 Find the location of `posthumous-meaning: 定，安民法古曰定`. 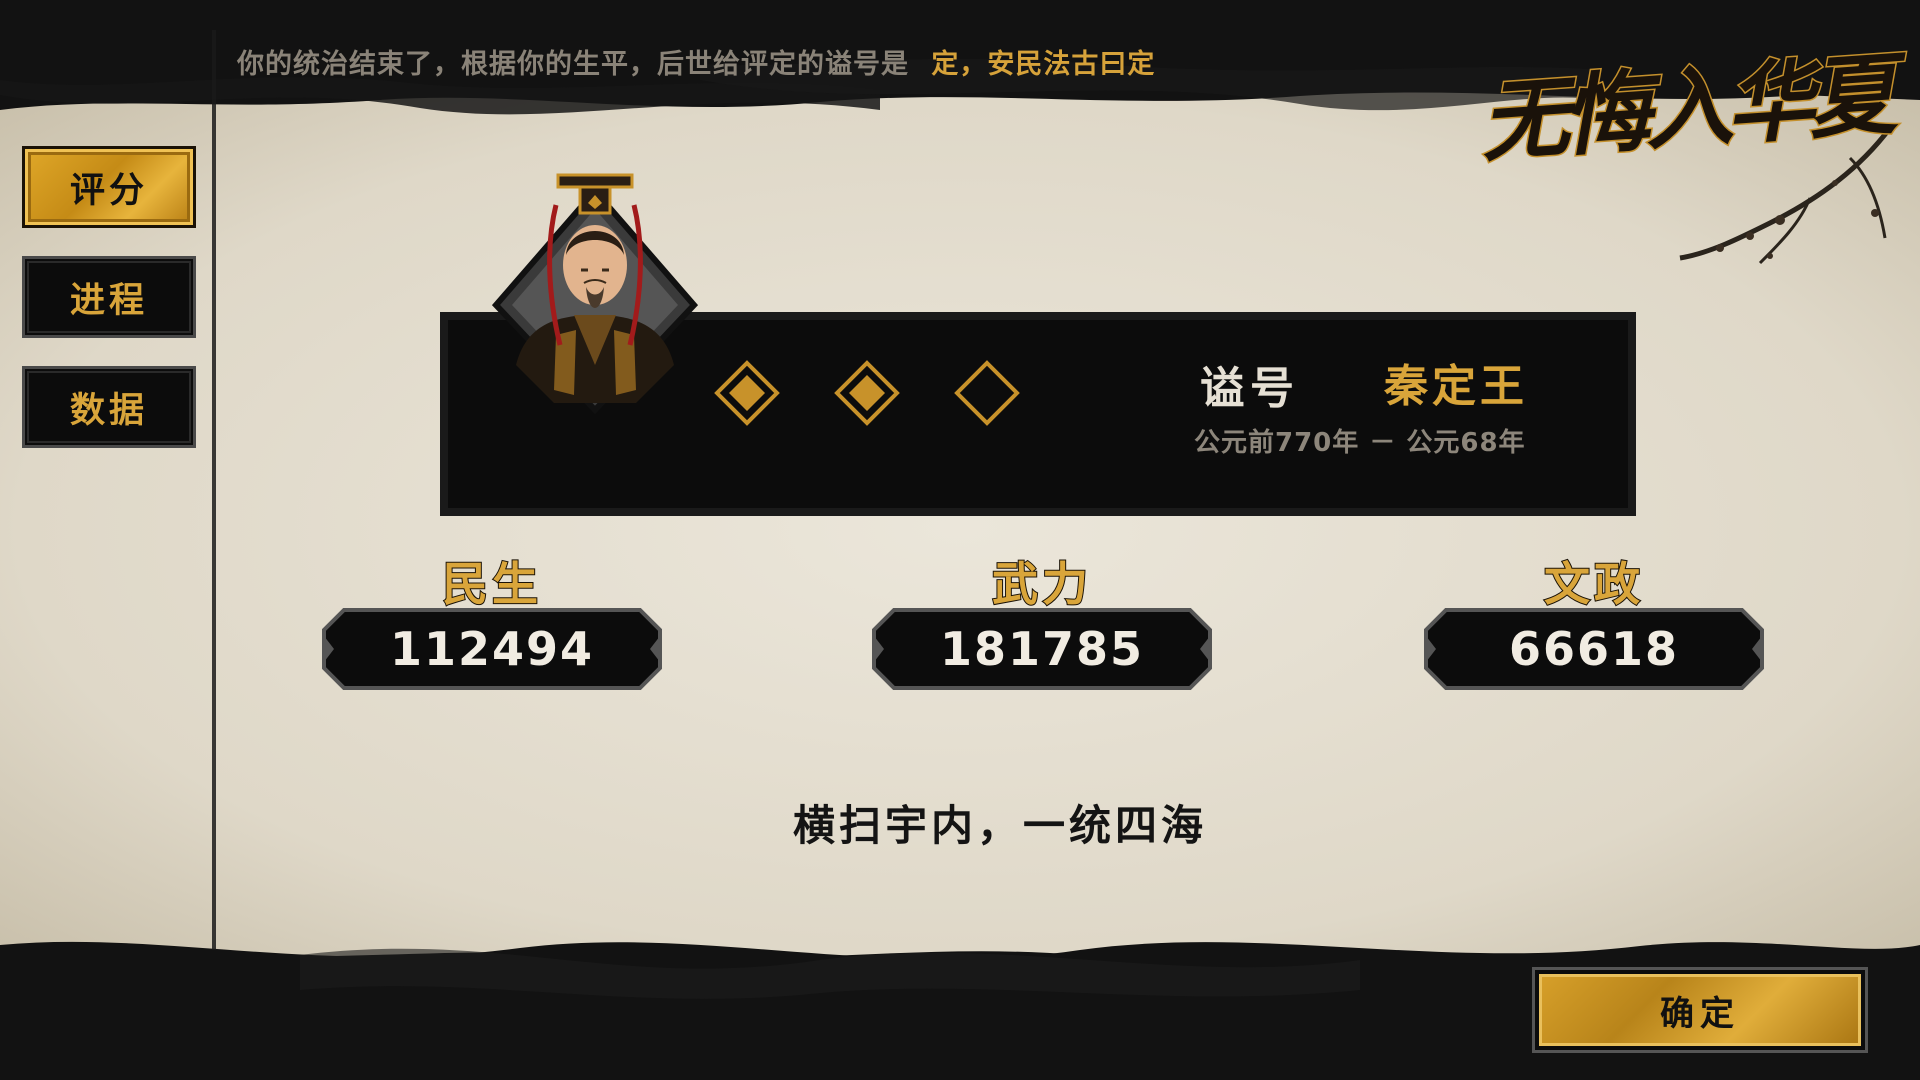

posthumous-meaning: 定，安民法古曰定 is located at coordinates (1043, 64).